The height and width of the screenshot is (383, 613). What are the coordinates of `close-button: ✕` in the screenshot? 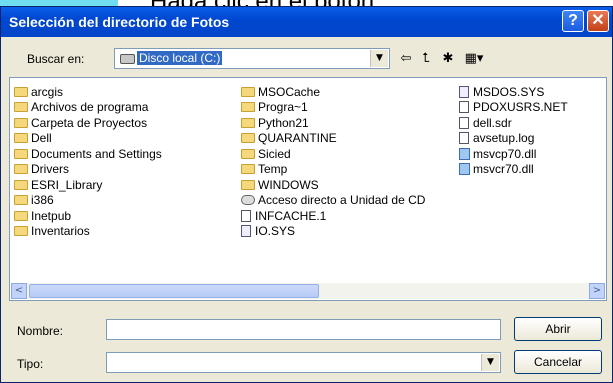 It's located at (598, 21).